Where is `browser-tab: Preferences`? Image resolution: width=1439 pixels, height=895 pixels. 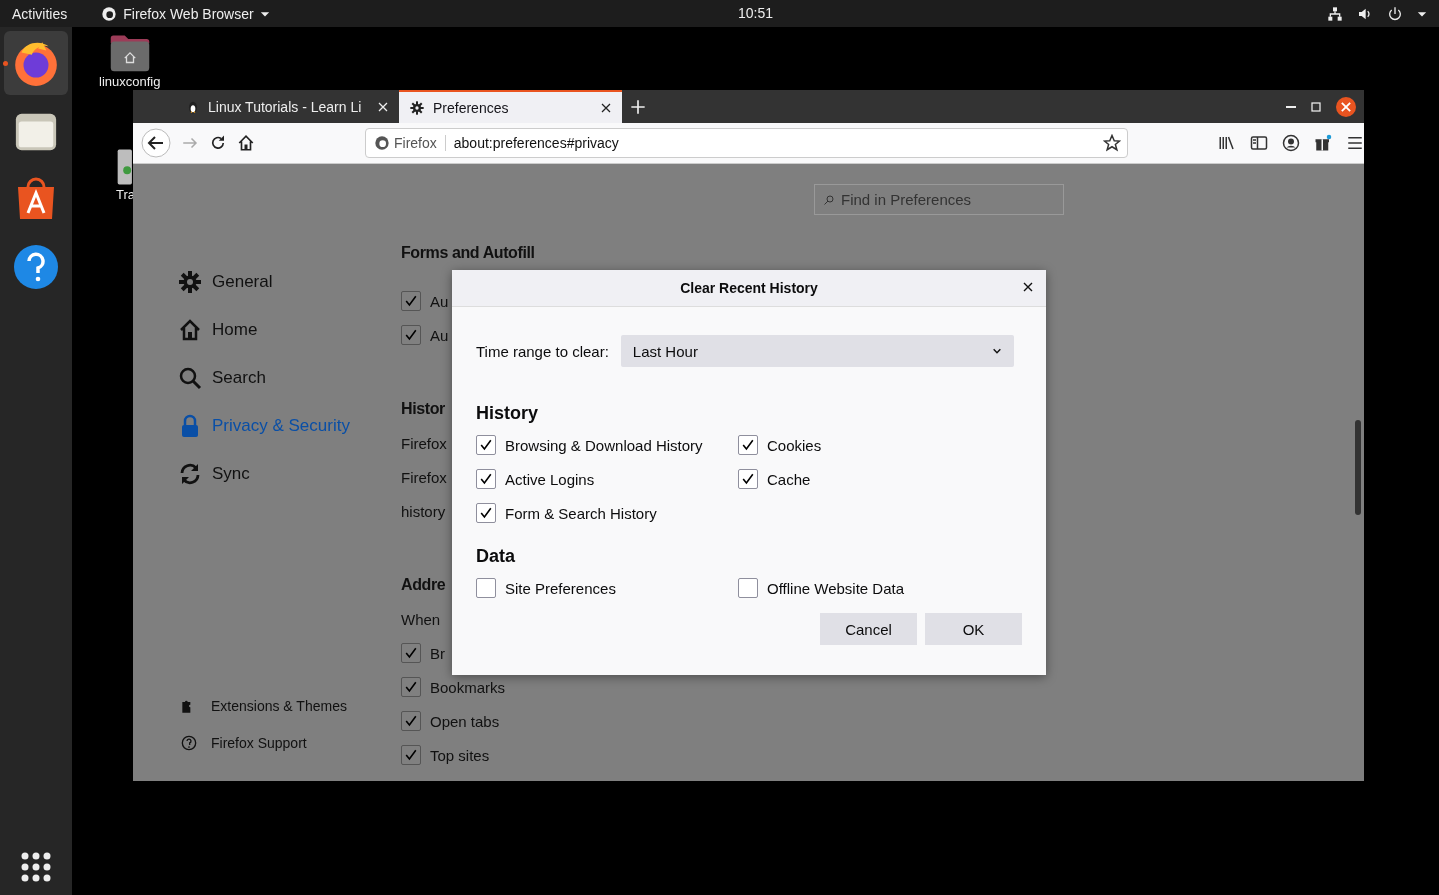 browser-tab: Preferences is located at coordinates (510, 106).